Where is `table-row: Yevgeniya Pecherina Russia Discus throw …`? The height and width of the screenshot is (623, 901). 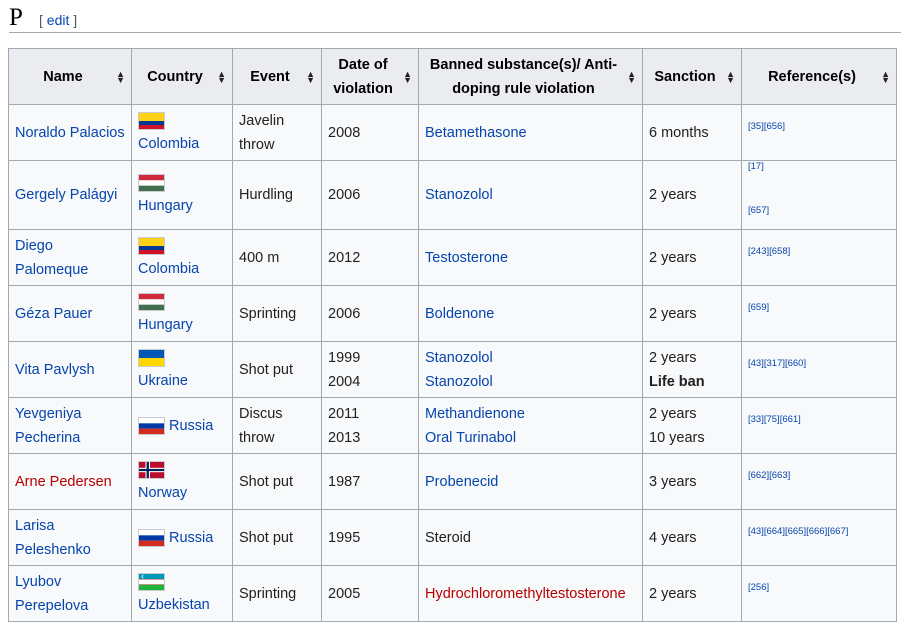 table-row: Yevgeniya Pecherina Russia Discus throw … is located at coordinates (452, 425).